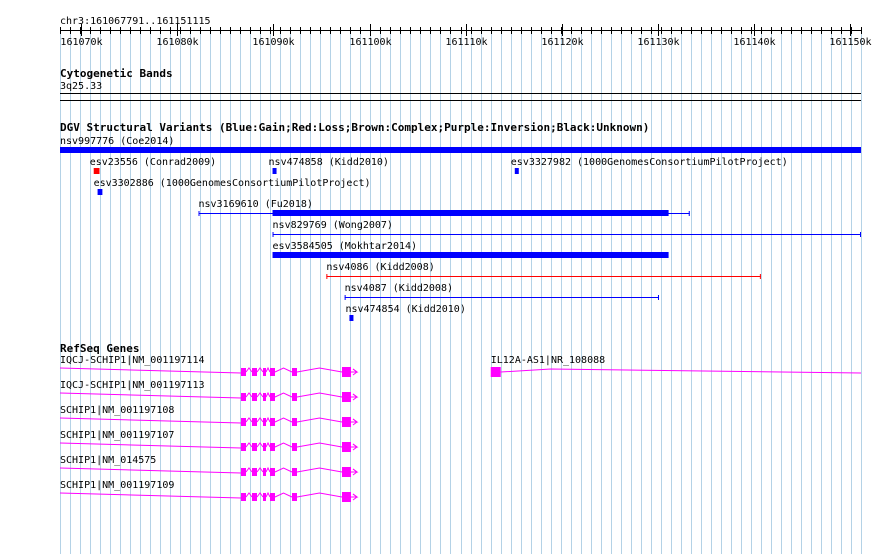  I want to click on variant-glyph-nsv474854, so click(445, 320).